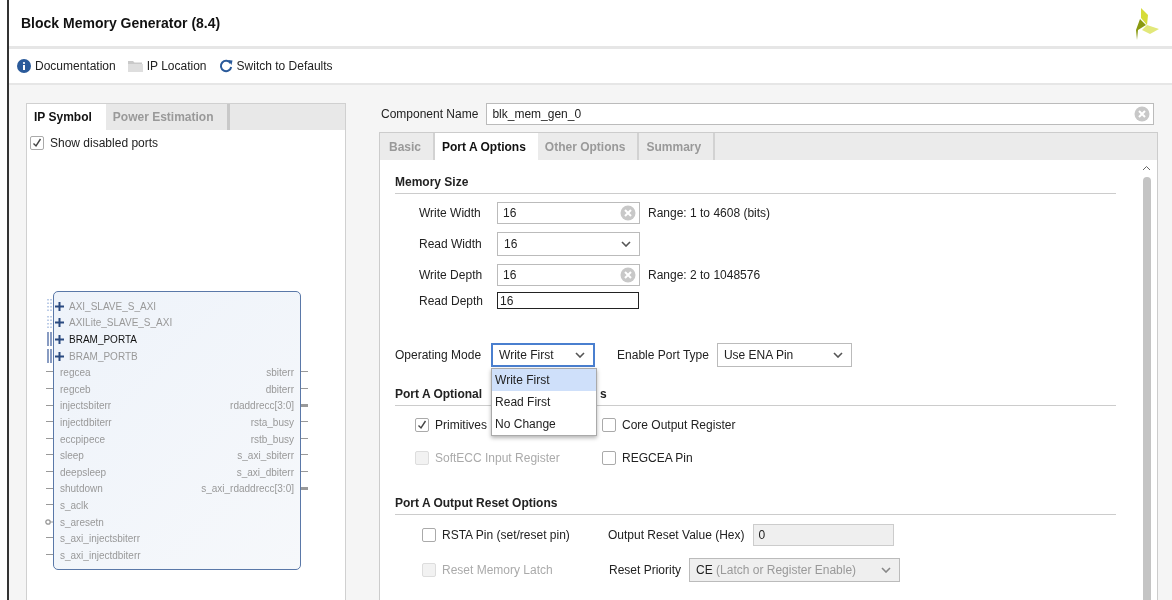 The height and width of the screenshot is (600, 1172). I want to click on port-label: rsta_busy, so click(272, 422).